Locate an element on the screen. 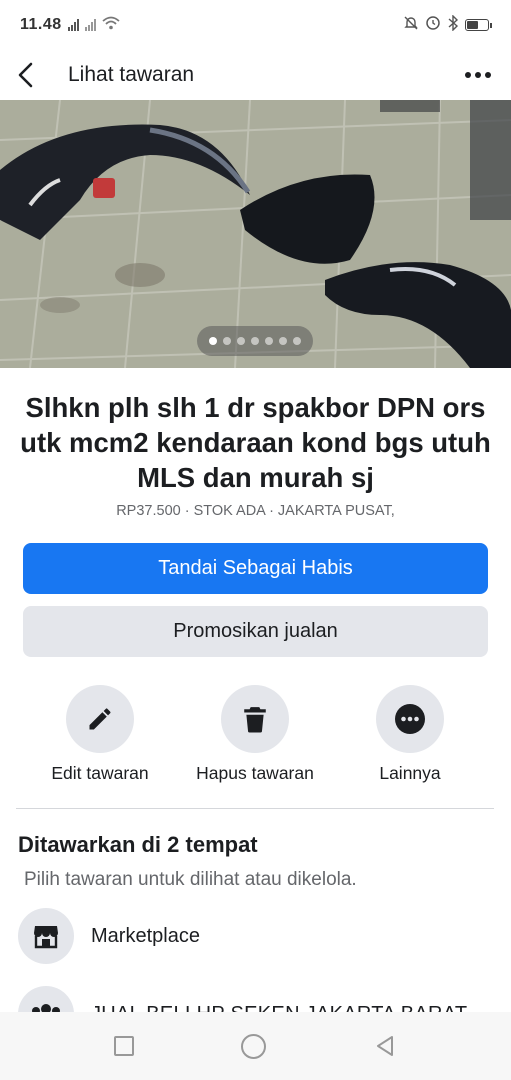 The width and height of the screenshot is (511, 1080). more-circle-icon is located at coordinates (410, 719).